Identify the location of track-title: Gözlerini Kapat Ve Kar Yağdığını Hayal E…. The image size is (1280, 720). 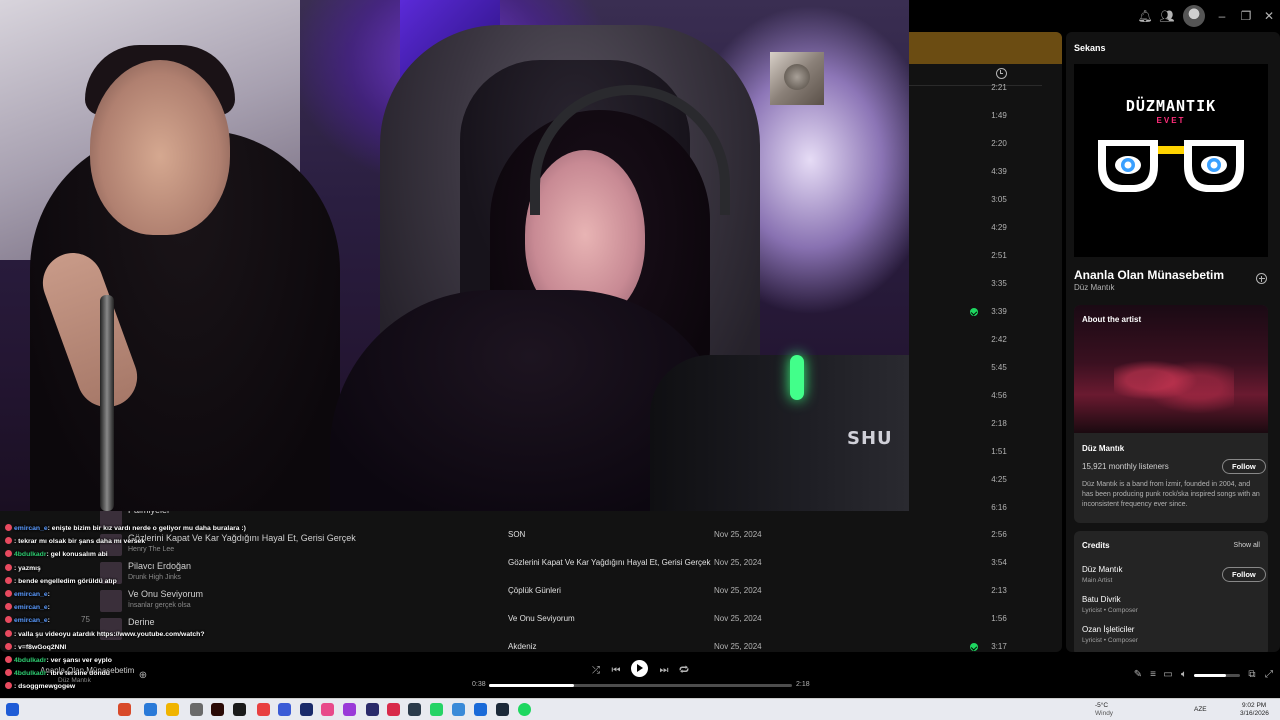
(609, 562).